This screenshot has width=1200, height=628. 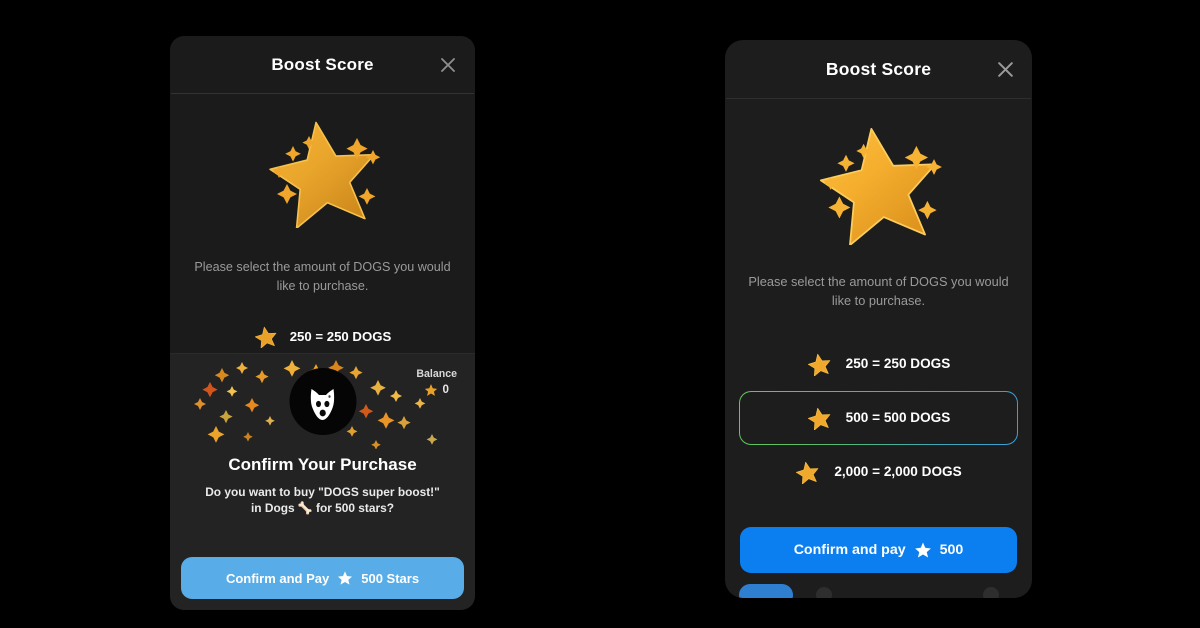 I want to click on dialog-header-right: Boost Score, so click(x=878, y=69).